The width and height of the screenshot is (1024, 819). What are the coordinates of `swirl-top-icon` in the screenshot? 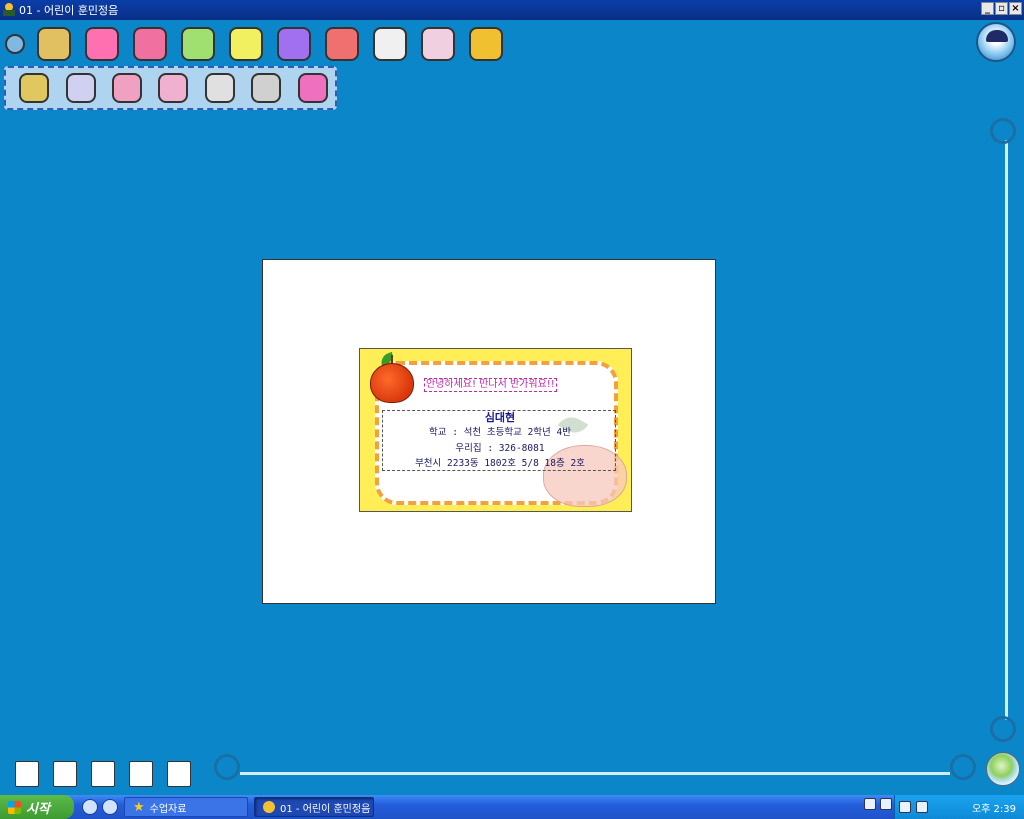 It's located at (1003, 131).